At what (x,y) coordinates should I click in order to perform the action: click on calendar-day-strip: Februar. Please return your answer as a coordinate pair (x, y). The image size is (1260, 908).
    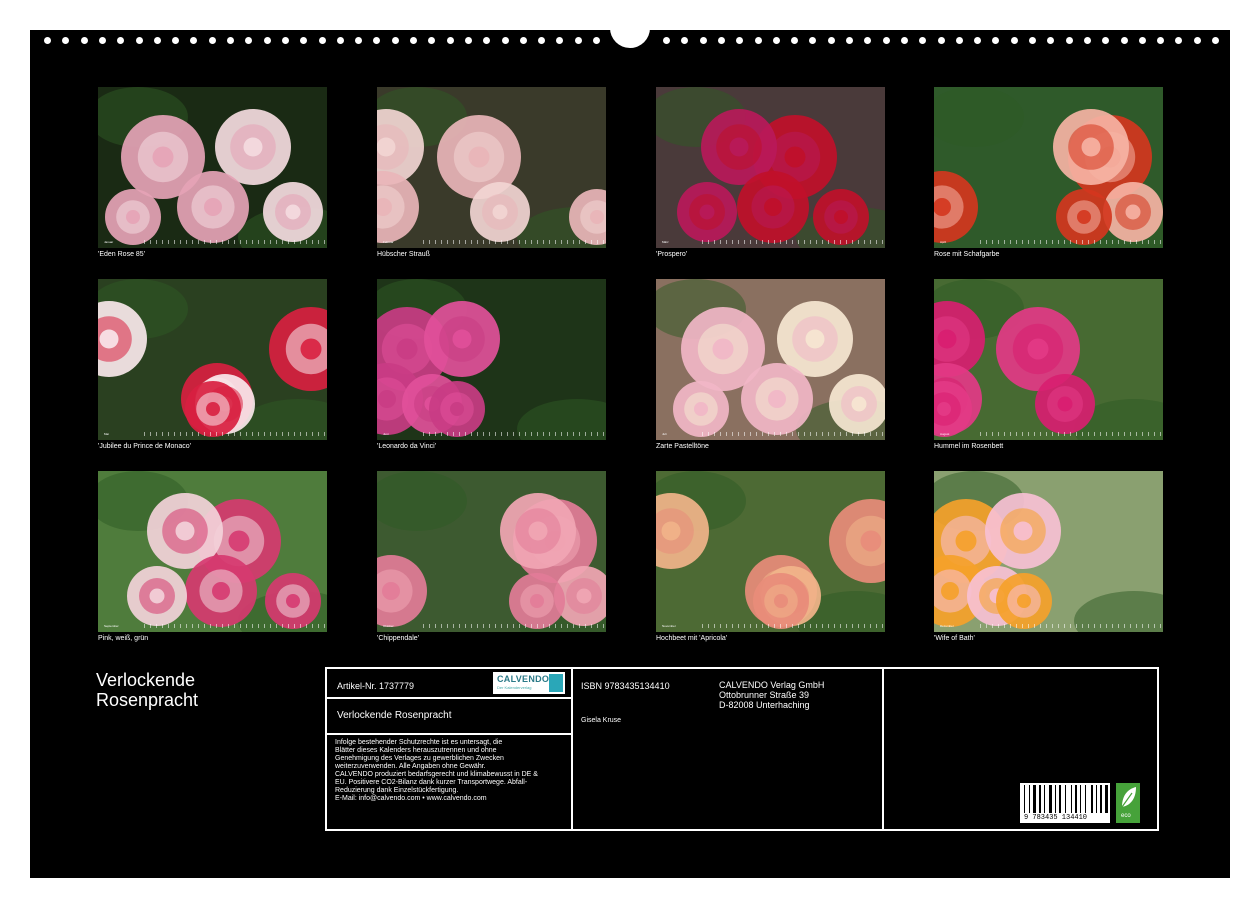
    Looking at the image, I should click on (491, 242).